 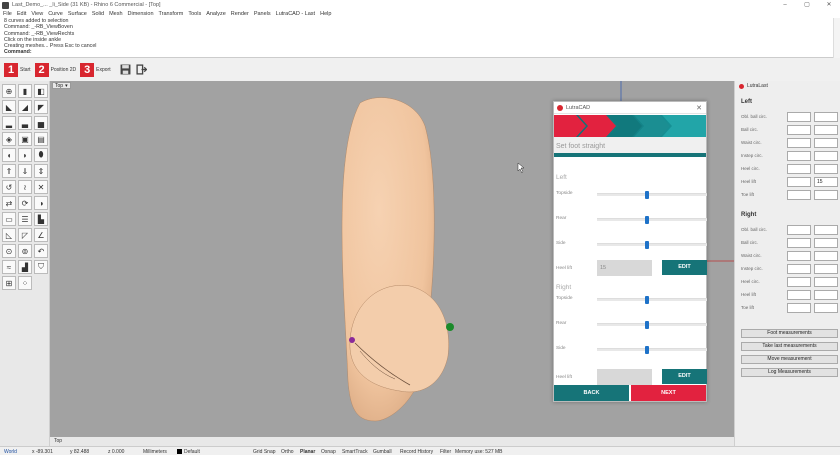 What do you see at coordinates (25, 267) in the screenshot?
I see `boot-icon: ▟` at bounding box center [25, 267].